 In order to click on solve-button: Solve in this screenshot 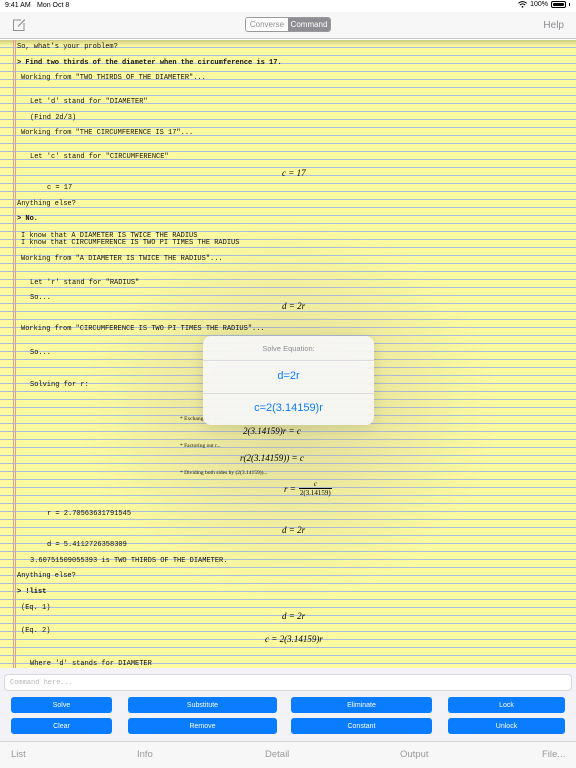, I will do `click(61, 705)`.